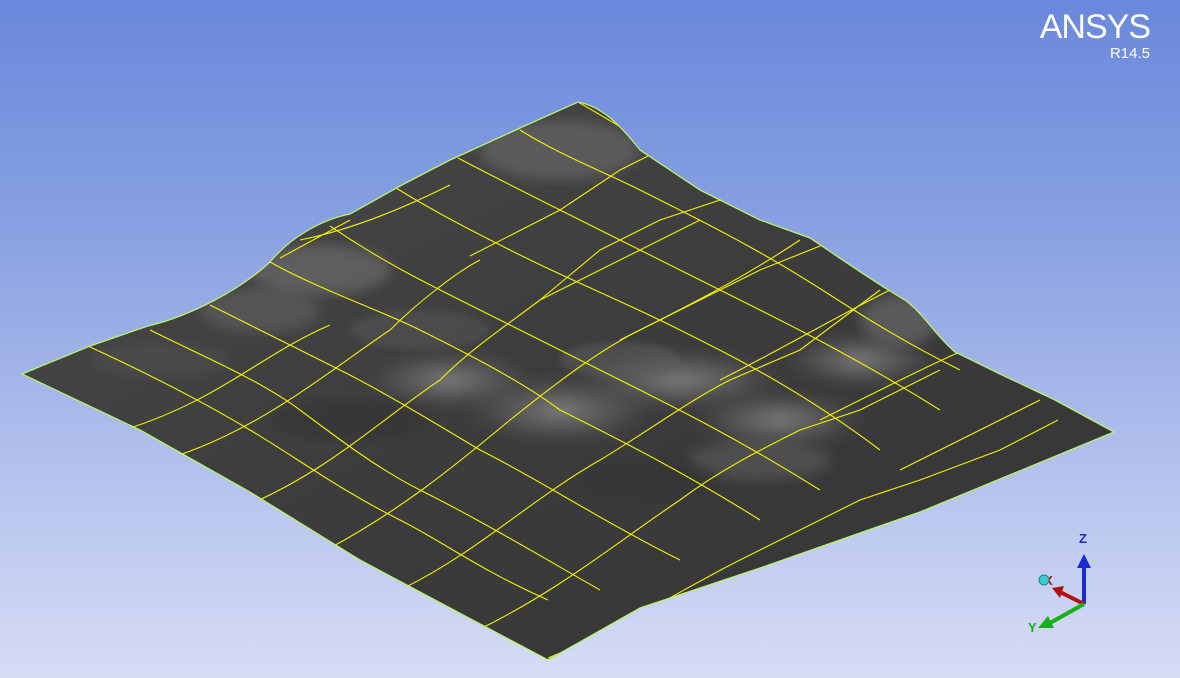  What do you see at coordinates (1095, 27) in the screenshot?
I see `product-name: ANSYS` at bounding box center [1095, 27].